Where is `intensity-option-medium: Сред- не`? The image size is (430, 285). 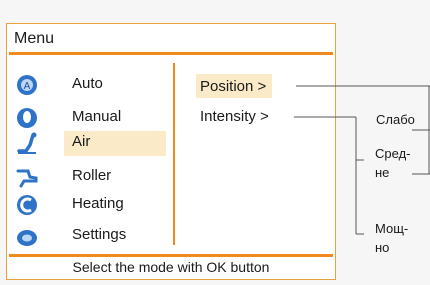 intensity-option-medium: Сред- не is located at coordinates (393, 163).